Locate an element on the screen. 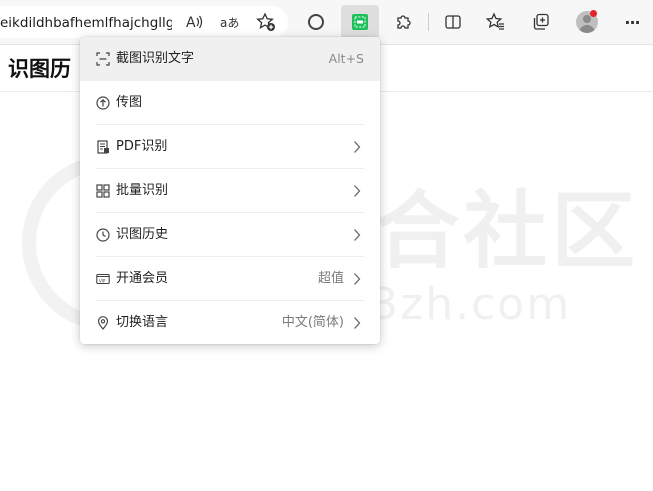 The image size is (653, 491). menu-item-label: 截图识别文字 is located at coordinates (155, 58).